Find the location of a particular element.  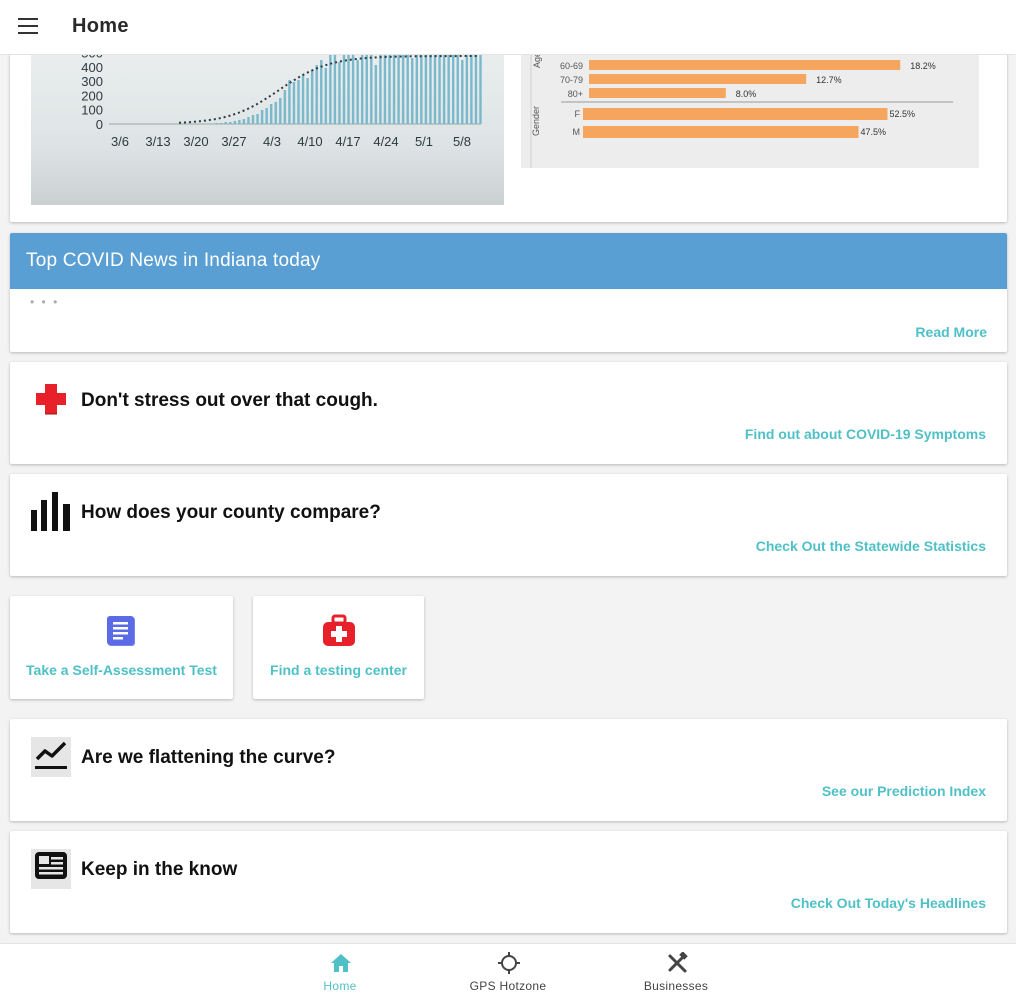

x-tick-label: 3/20 is located at coordinates (195, 141).